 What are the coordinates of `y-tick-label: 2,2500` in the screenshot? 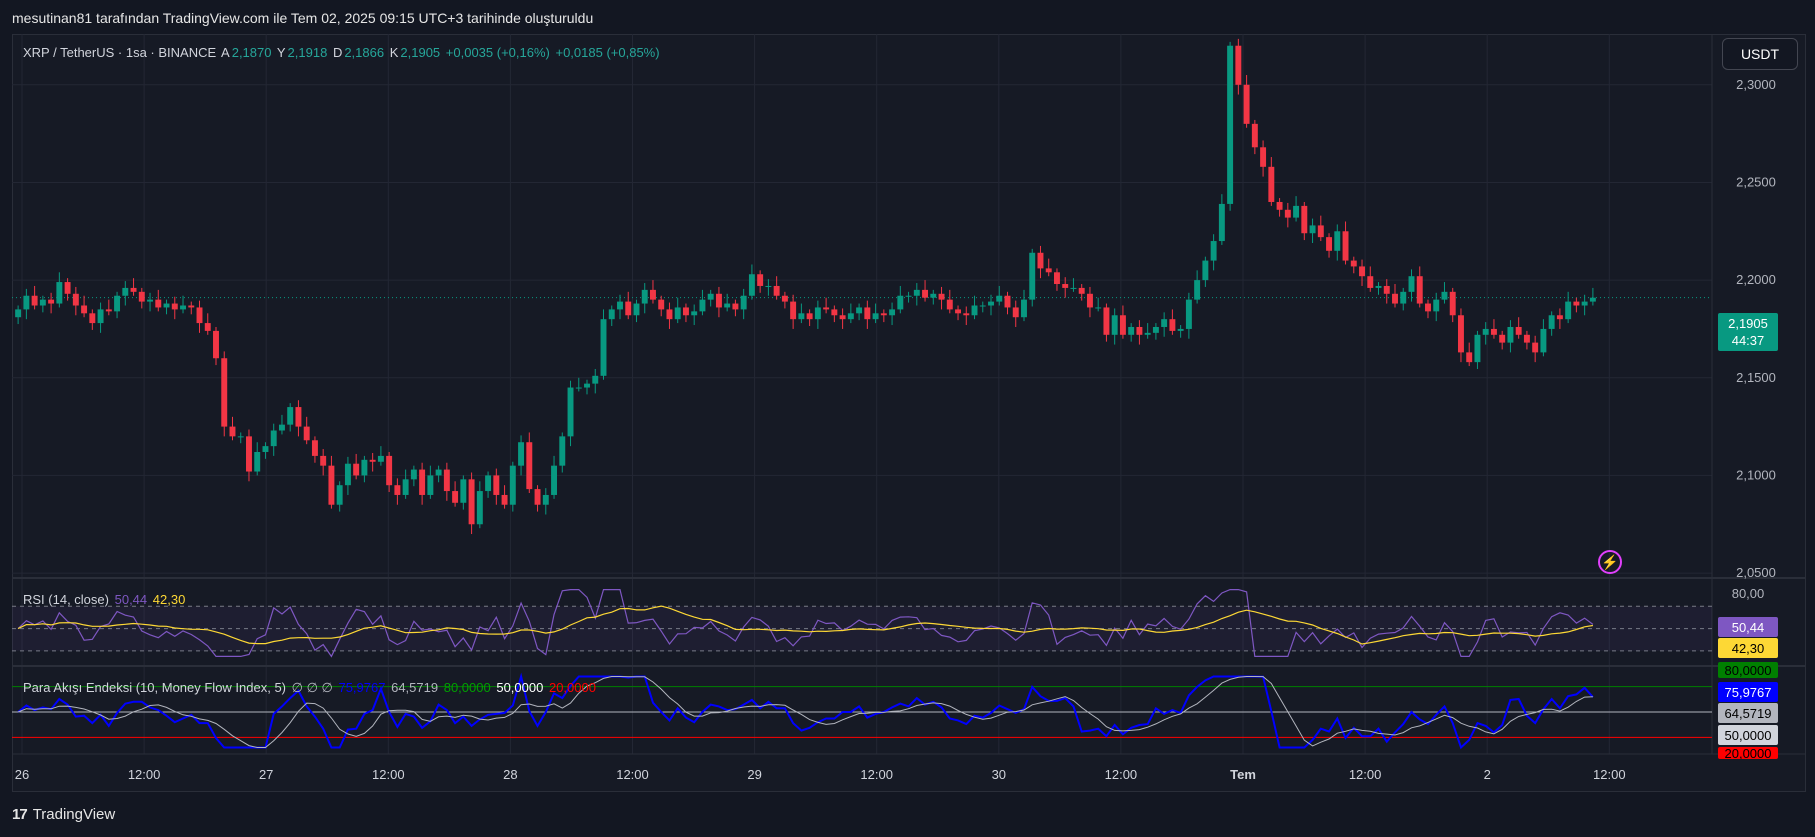 It's located at (1756, 181).